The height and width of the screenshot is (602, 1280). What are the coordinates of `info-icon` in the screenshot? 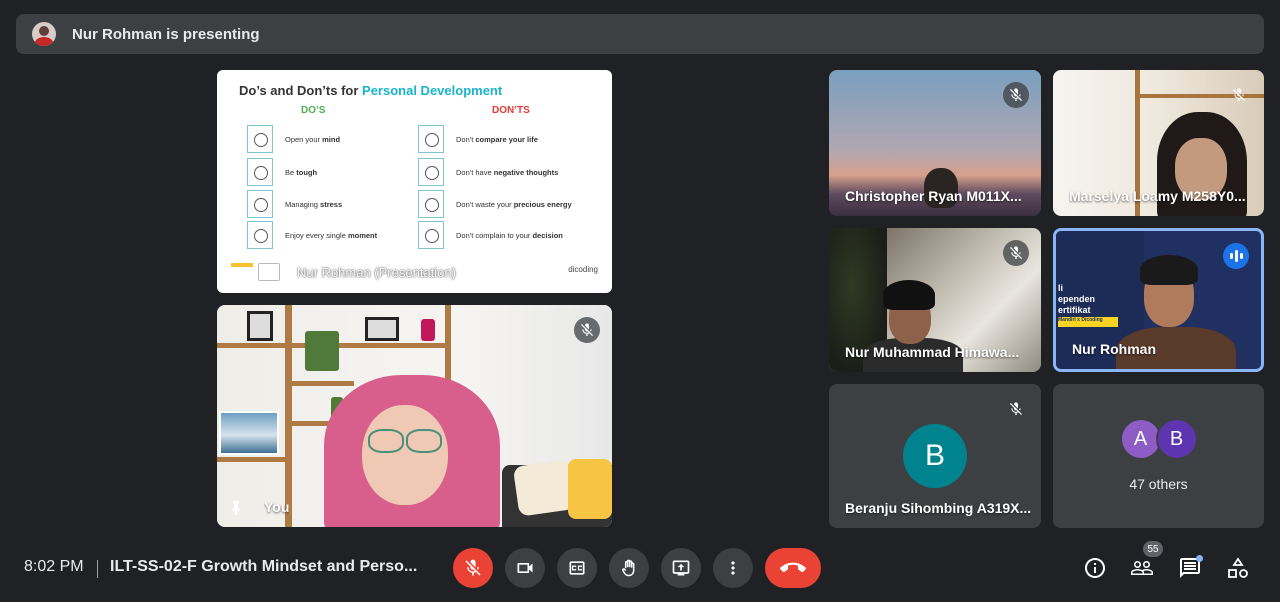 It's located at (1095, 568).